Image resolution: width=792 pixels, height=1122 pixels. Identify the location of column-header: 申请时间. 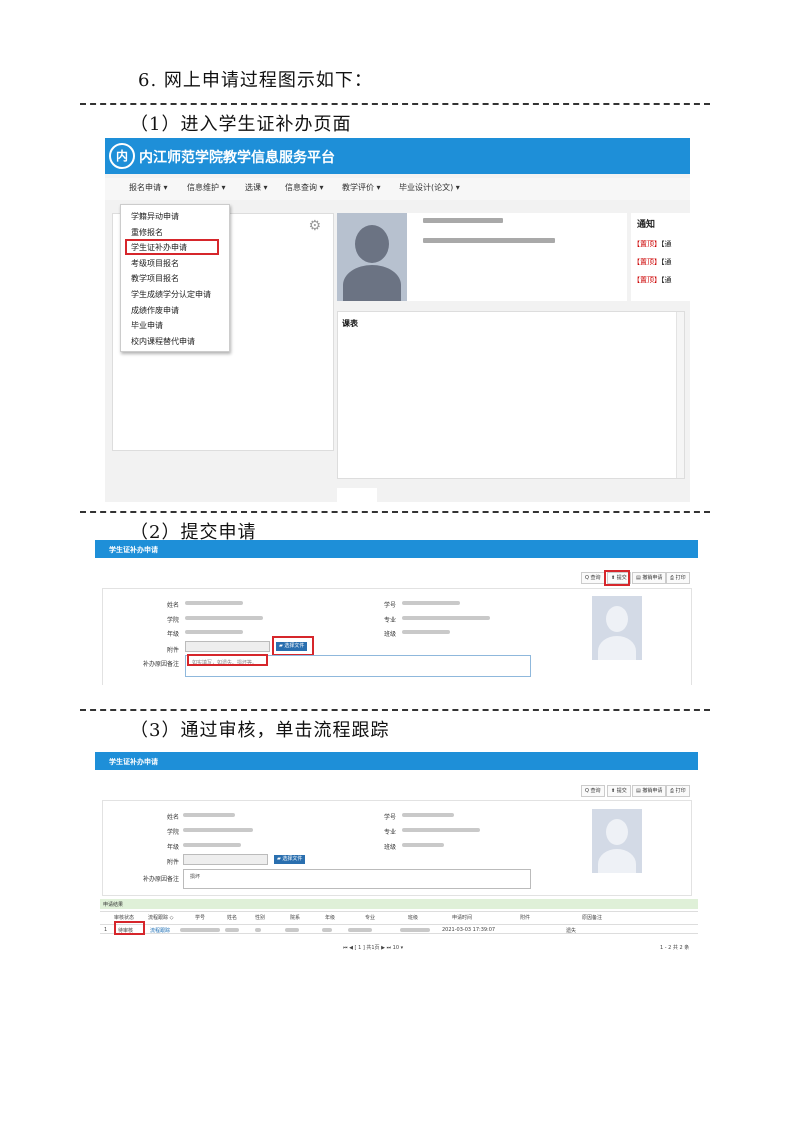
(462, 917).